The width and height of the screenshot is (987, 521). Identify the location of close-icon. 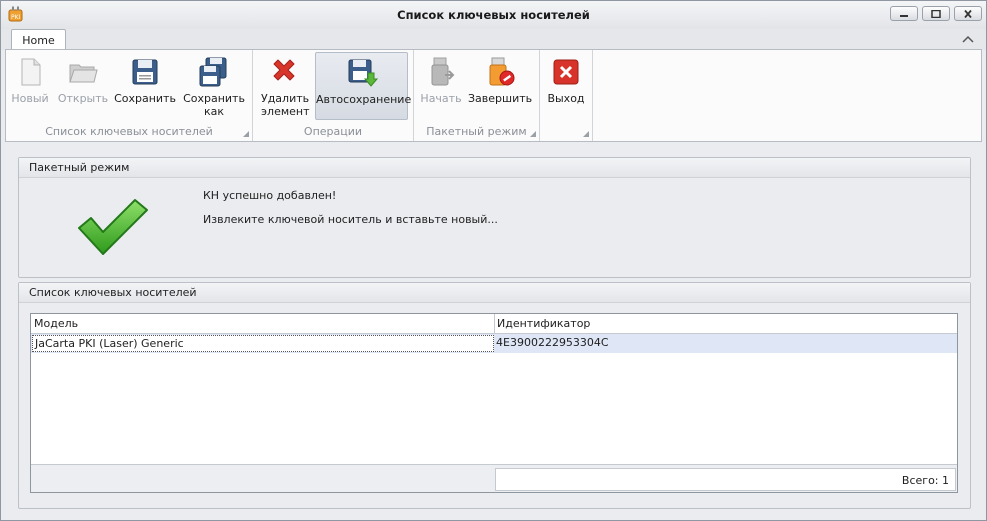
(968, 13).